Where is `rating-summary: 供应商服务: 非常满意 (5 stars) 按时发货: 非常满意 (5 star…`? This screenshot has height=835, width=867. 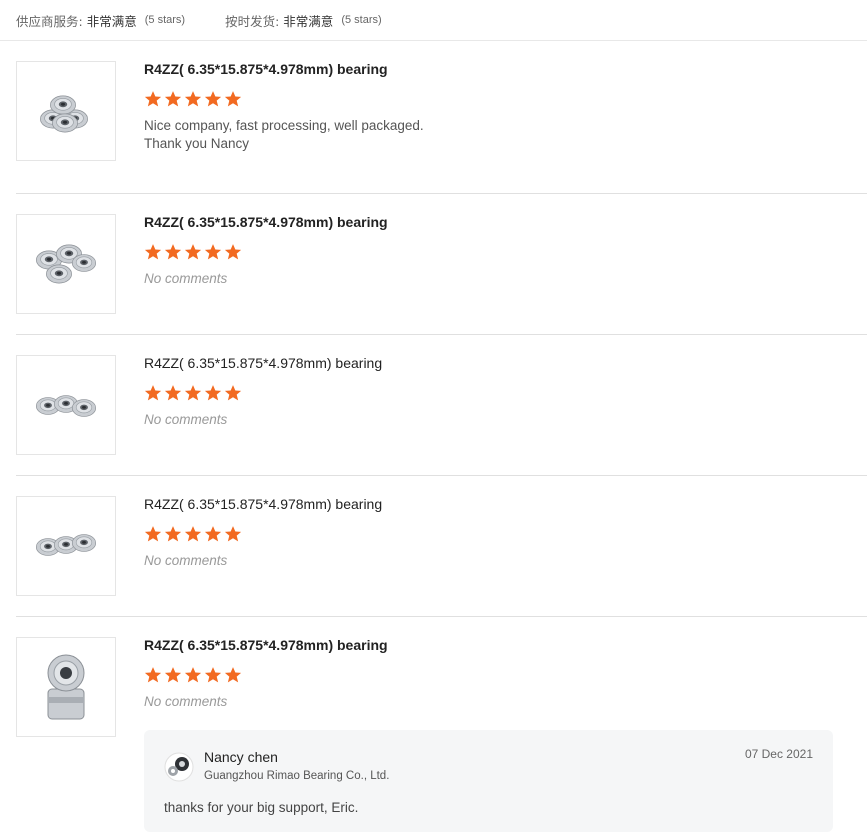 rating-summary: 供应商服务: 非常满意 (5 stars) 按时发货: 非常满意 (5 star… is located at coordinates (441, 20).